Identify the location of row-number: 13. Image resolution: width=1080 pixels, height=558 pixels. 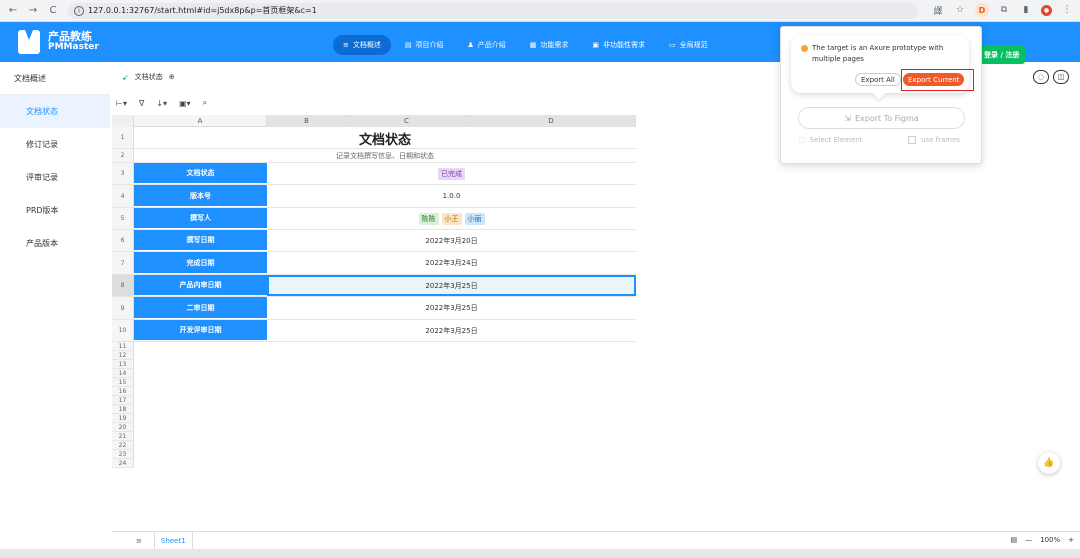
(123, 364).